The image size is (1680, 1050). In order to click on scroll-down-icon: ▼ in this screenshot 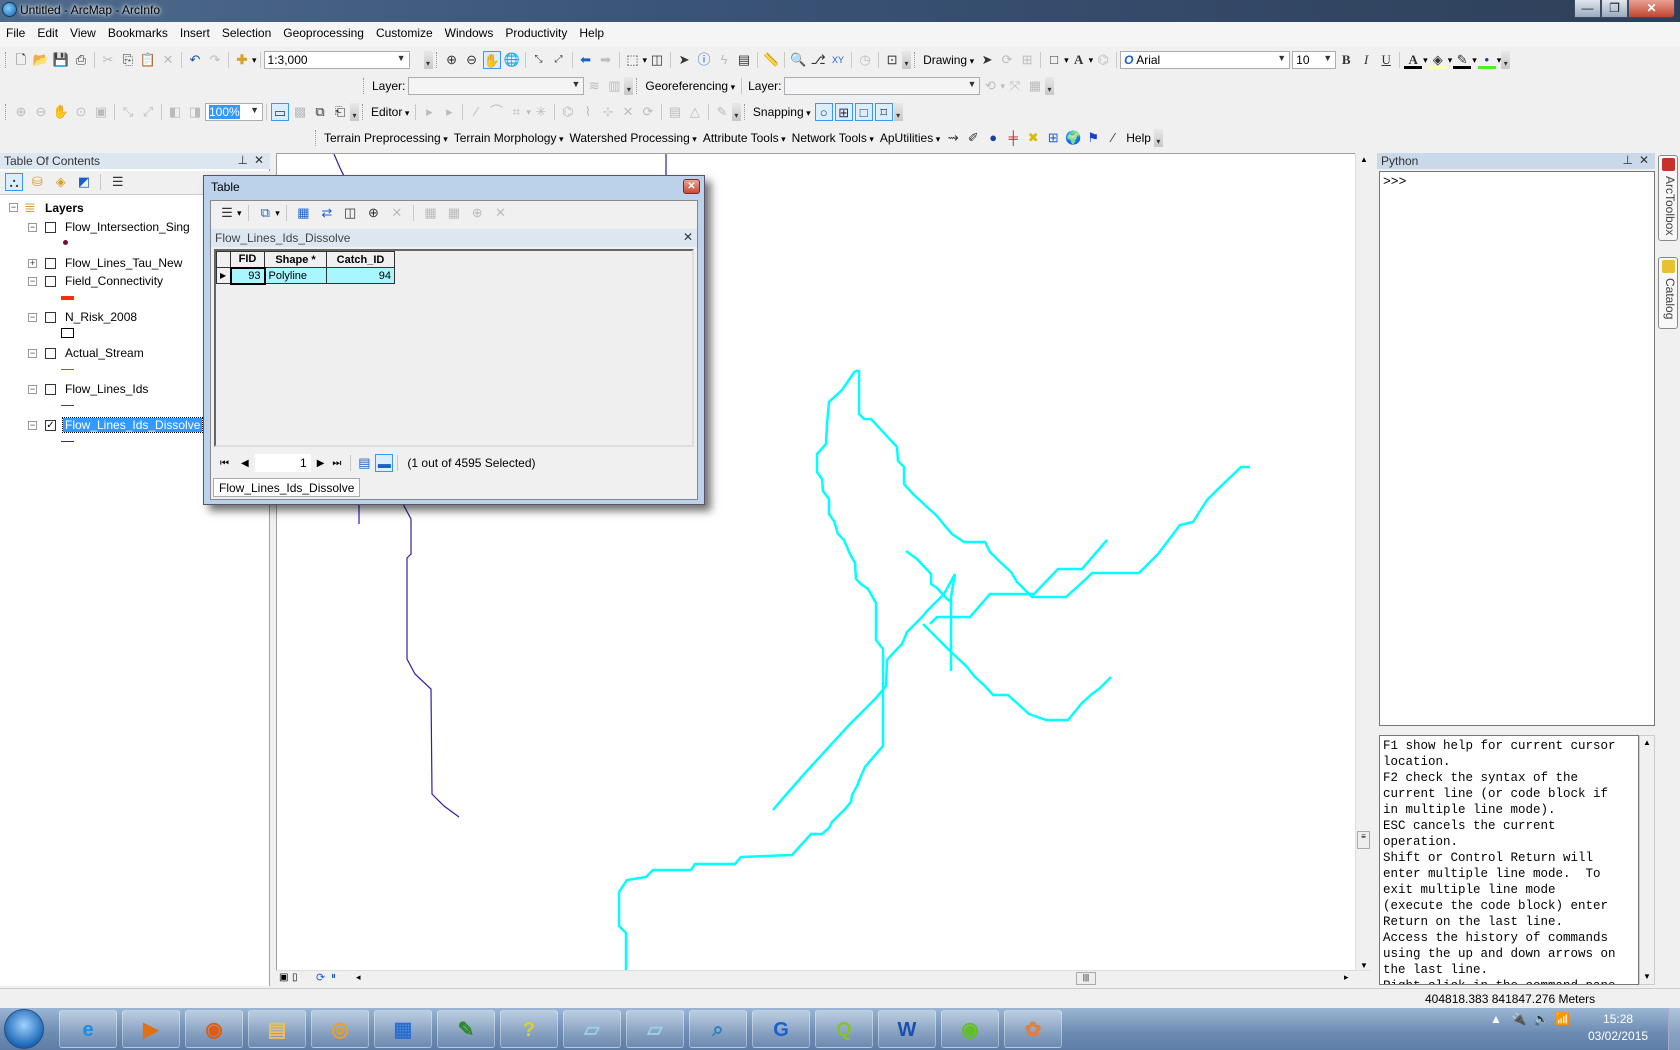, I will do `click(1364, 965)`.